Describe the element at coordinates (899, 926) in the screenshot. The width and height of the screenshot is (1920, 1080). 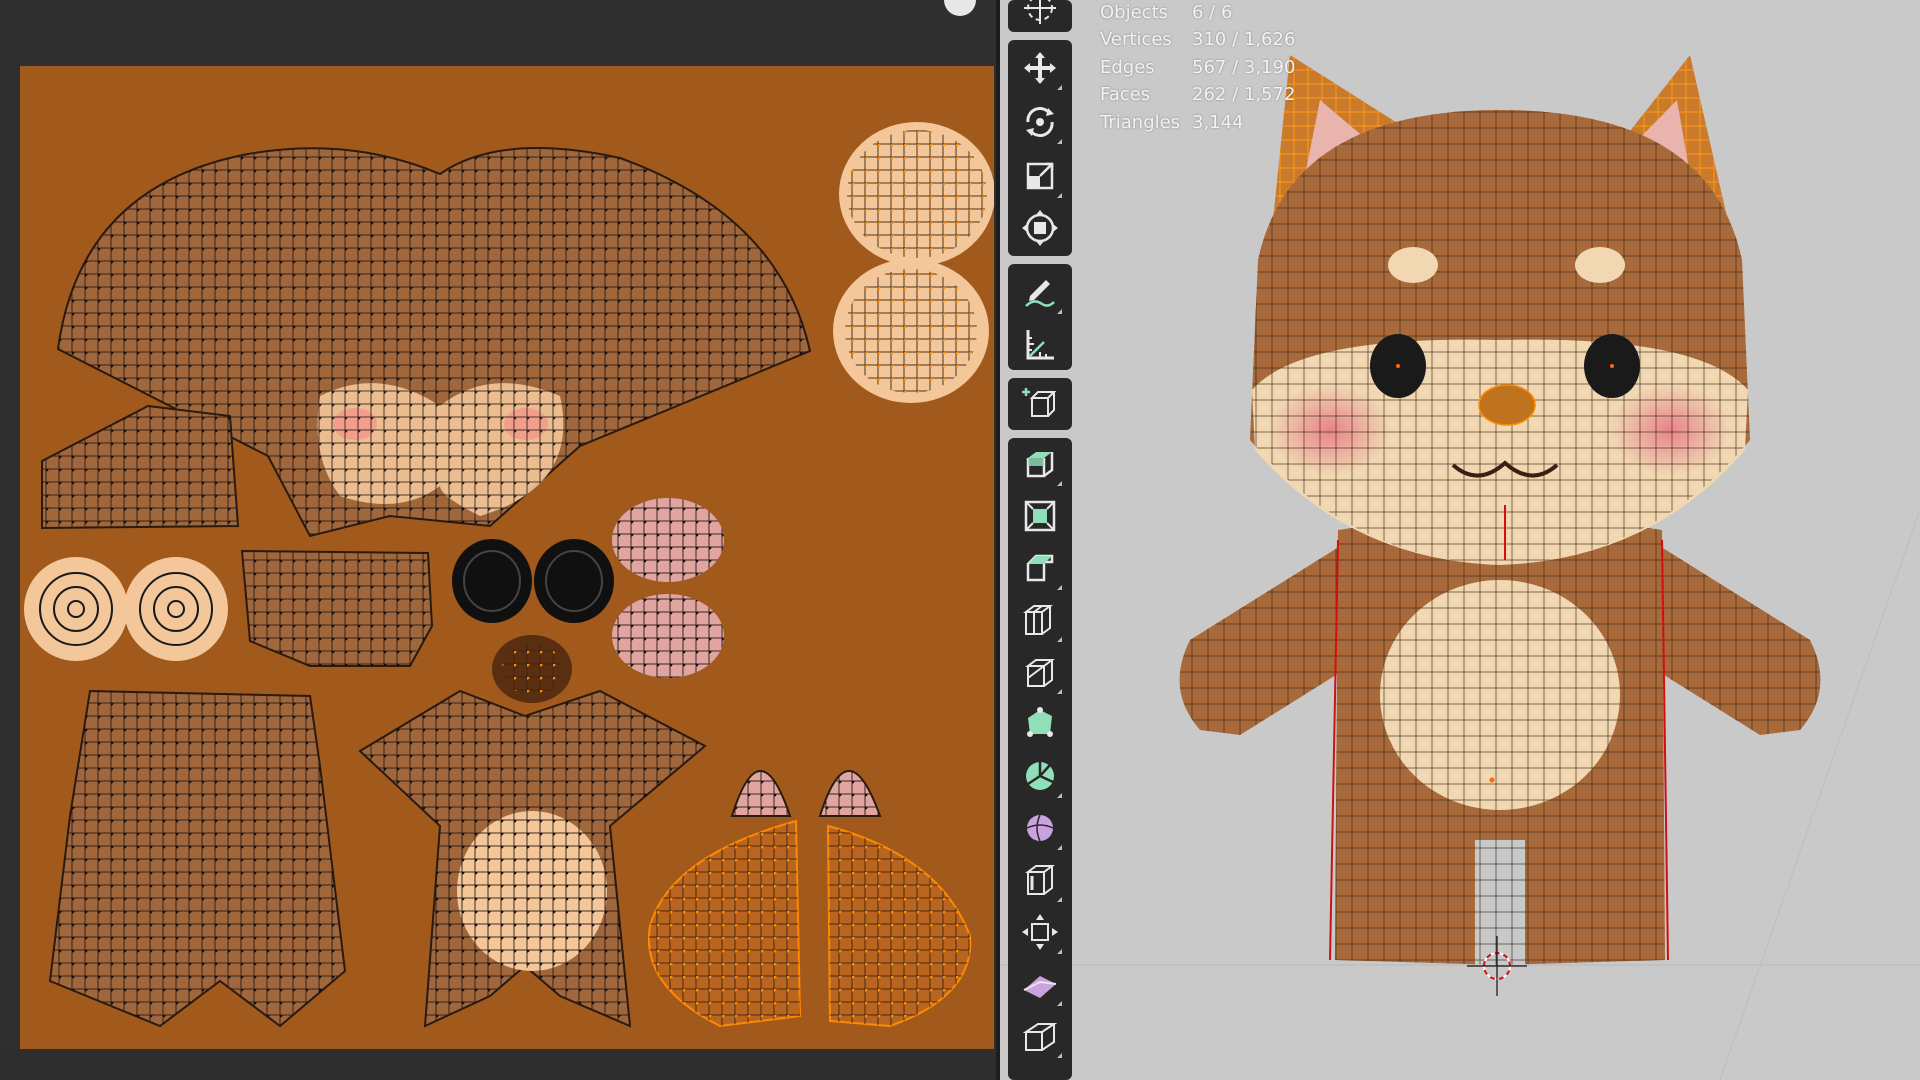
I see `uv-island-ear-back-right` at that location.